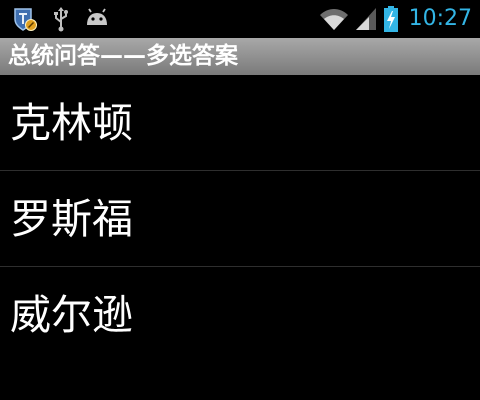  I want to click on answer-label: 克林顿, so click(71, 122).